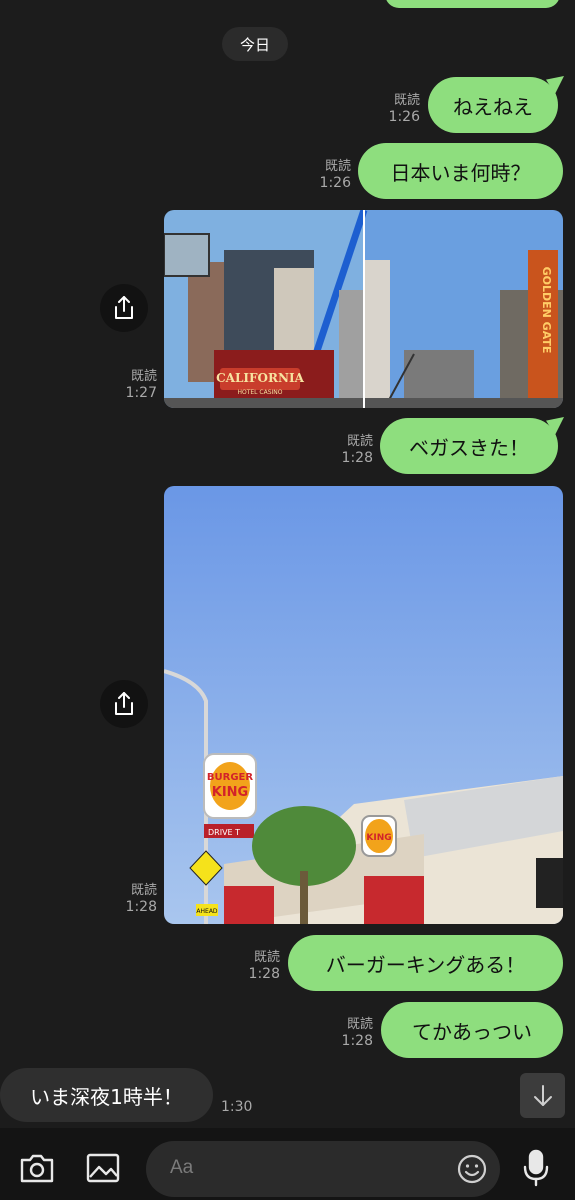  I want to click on message-bubble: ベガスきた！, so click(469, 446).